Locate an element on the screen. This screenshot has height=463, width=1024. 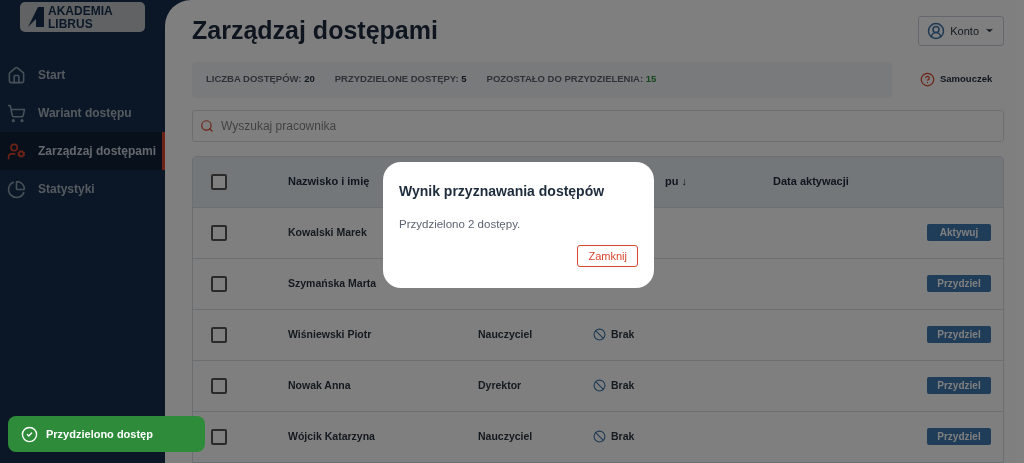
sidebar-item: Zarządzaj dostępami is located at coordinates (82, 151).